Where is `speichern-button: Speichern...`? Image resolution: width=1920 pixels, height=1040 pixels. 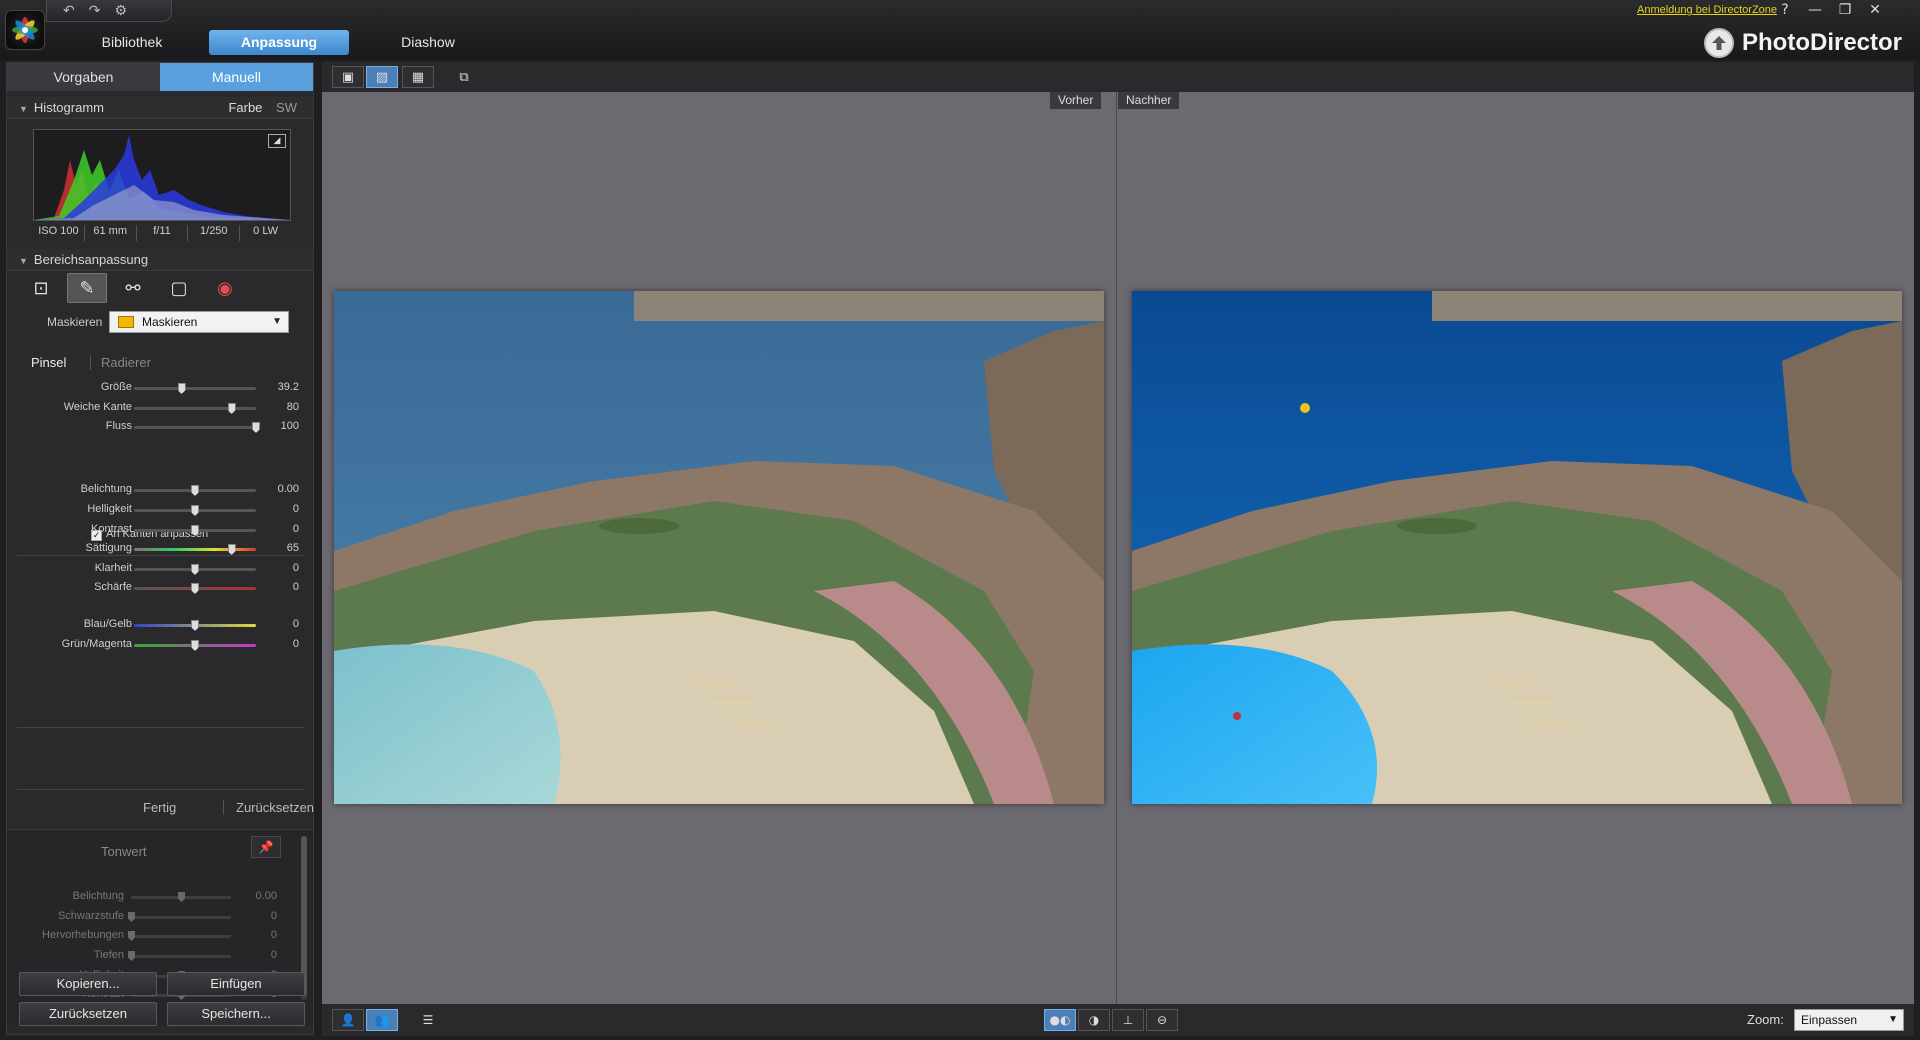 speichern-button: Speichern... is located at coordinates (236, 1014).